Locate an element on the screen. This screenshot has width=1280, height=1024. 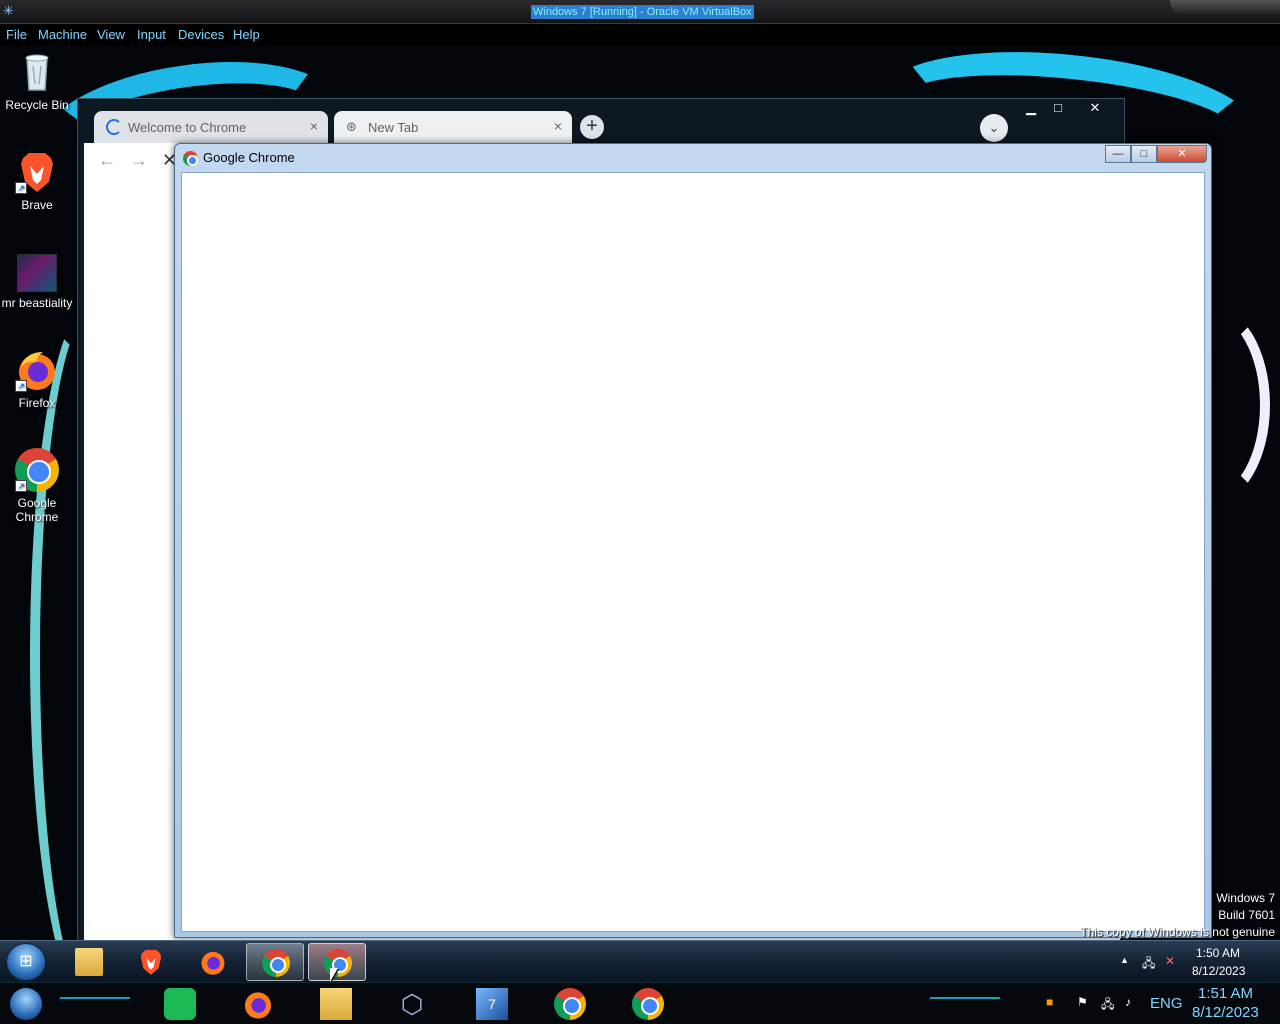
desktop-icon-label: Brave is located at coordinates (37, 205).